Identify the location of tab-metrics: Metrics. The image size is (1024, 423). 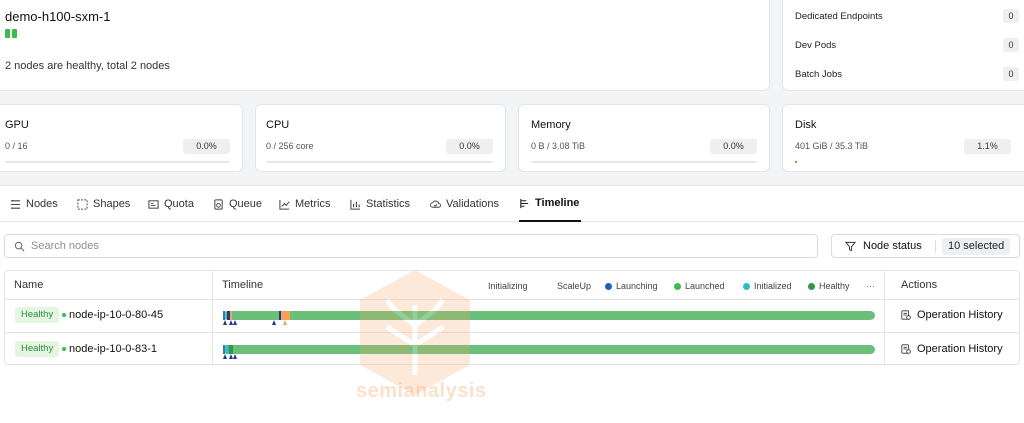
(304, 204).